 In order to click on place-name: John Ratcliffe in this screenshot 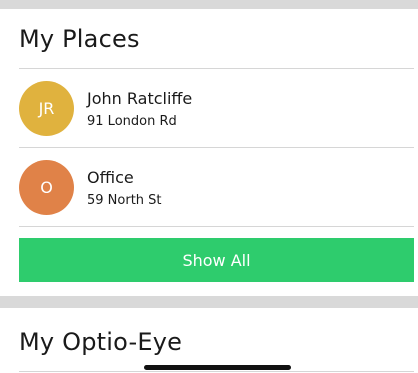, I will do `click(140, 98)`.